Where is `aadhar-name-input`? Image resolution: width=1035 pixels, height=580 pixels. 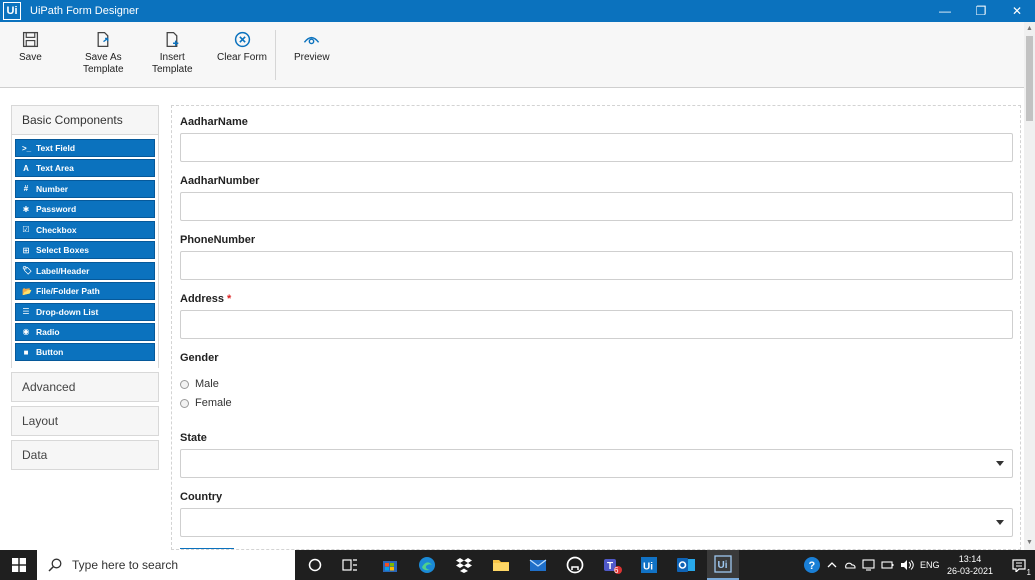
aadhar-name-input is located at coordinates (596, 147).